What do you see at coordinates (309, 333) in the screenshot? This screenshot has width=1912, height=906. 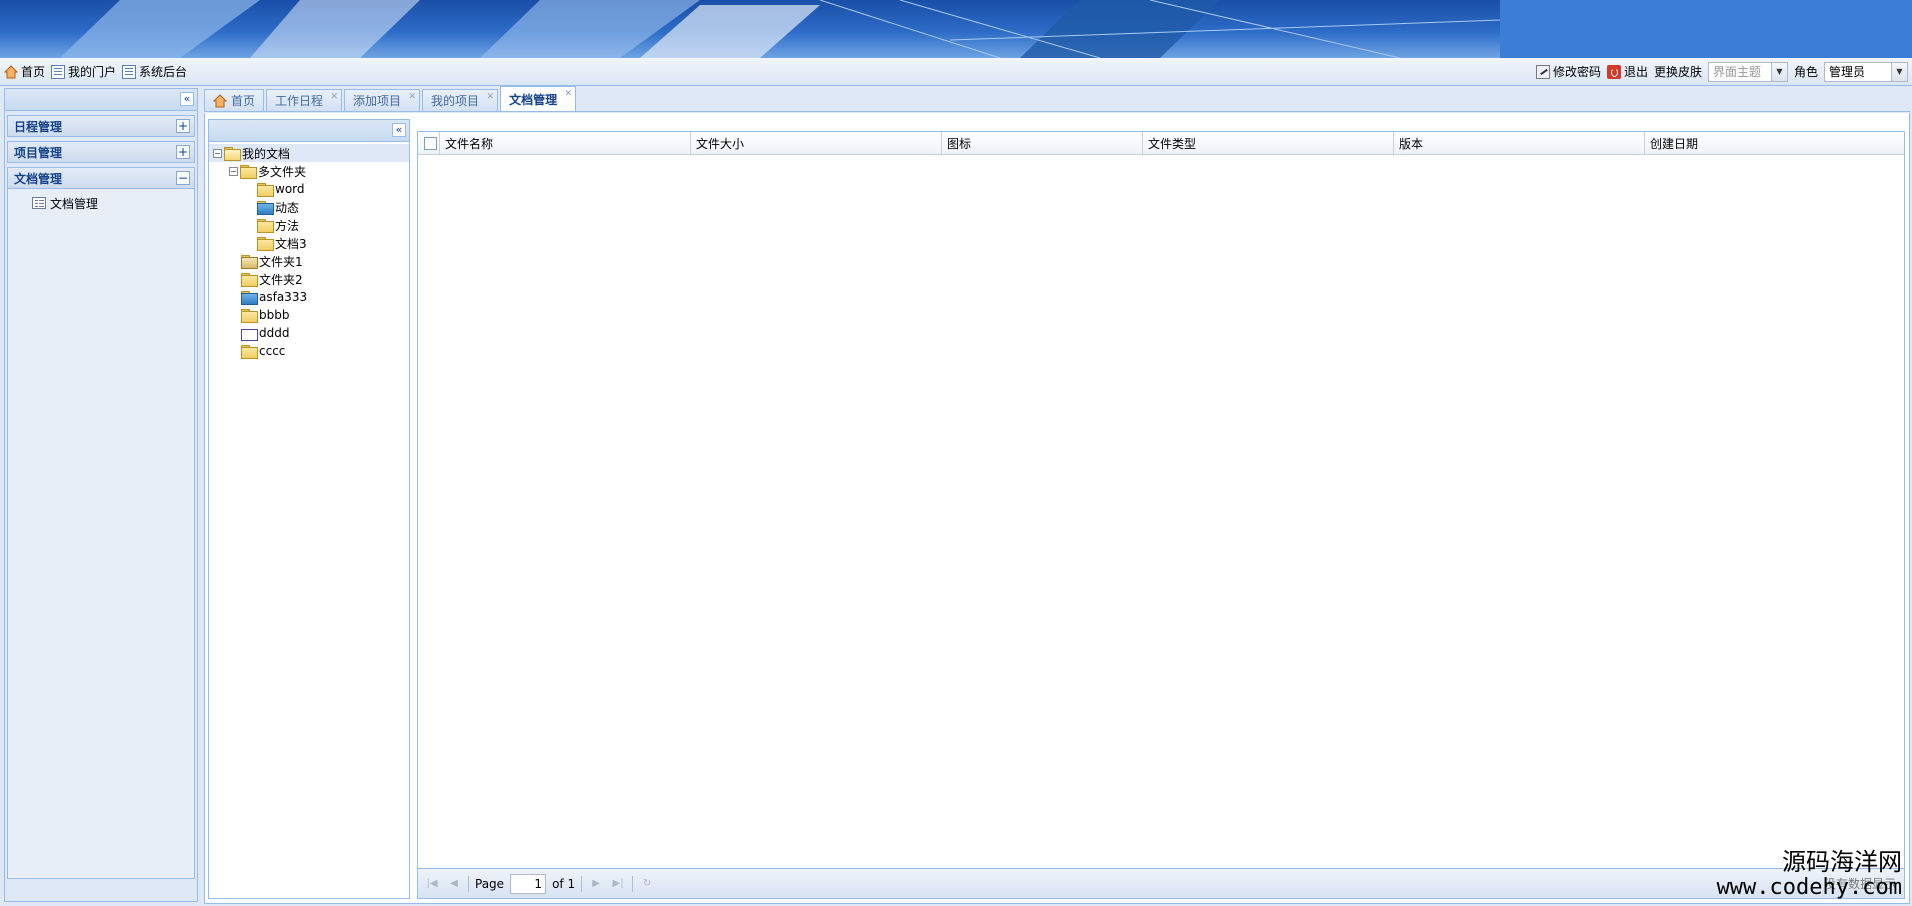 I see `tree-node: dddd` at bounding box center [309, 333].